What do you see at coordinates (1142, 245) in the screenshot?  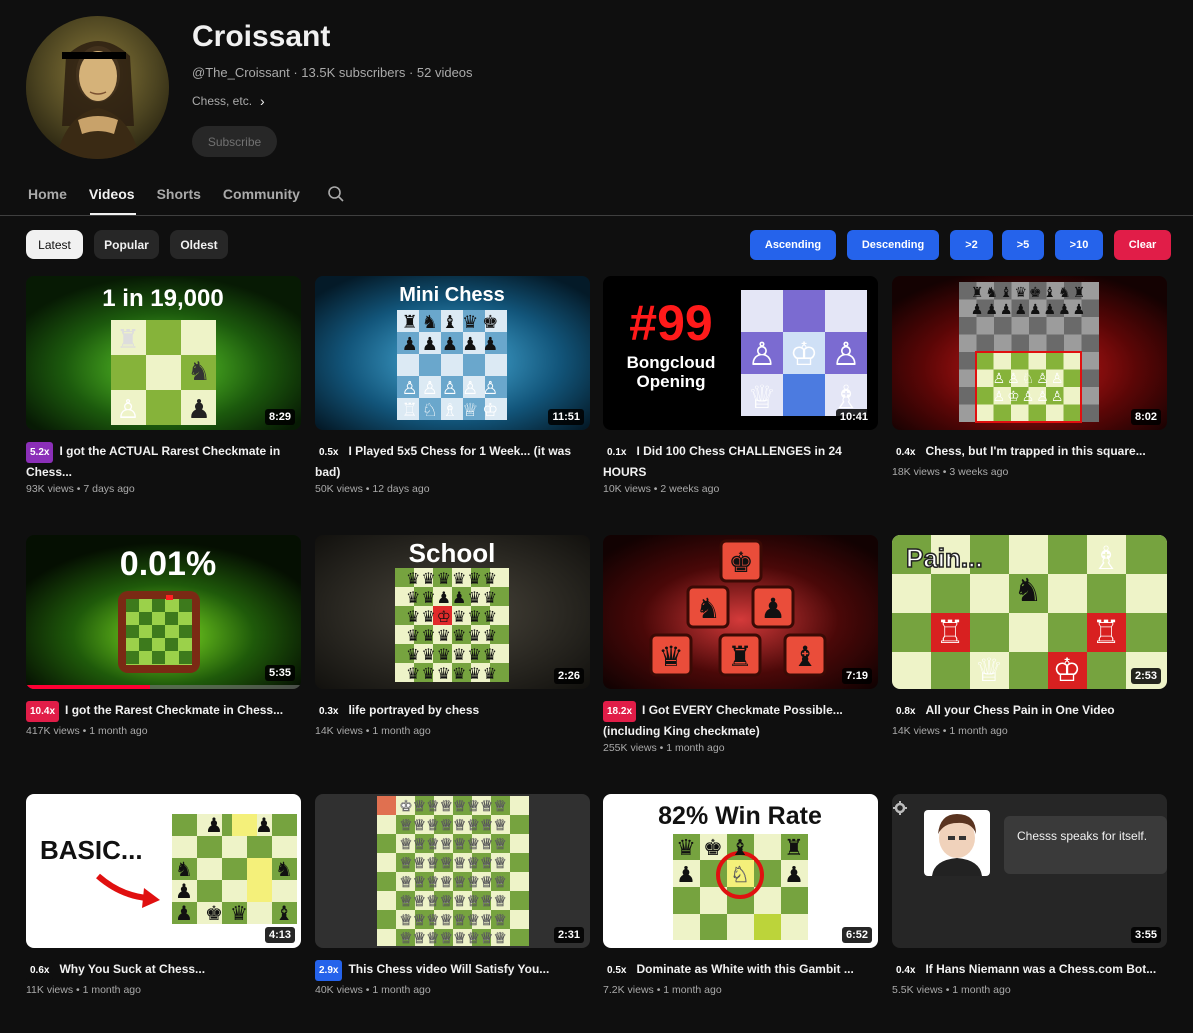 I see `clear-button: Clear` at bounding box center [1142, 245].